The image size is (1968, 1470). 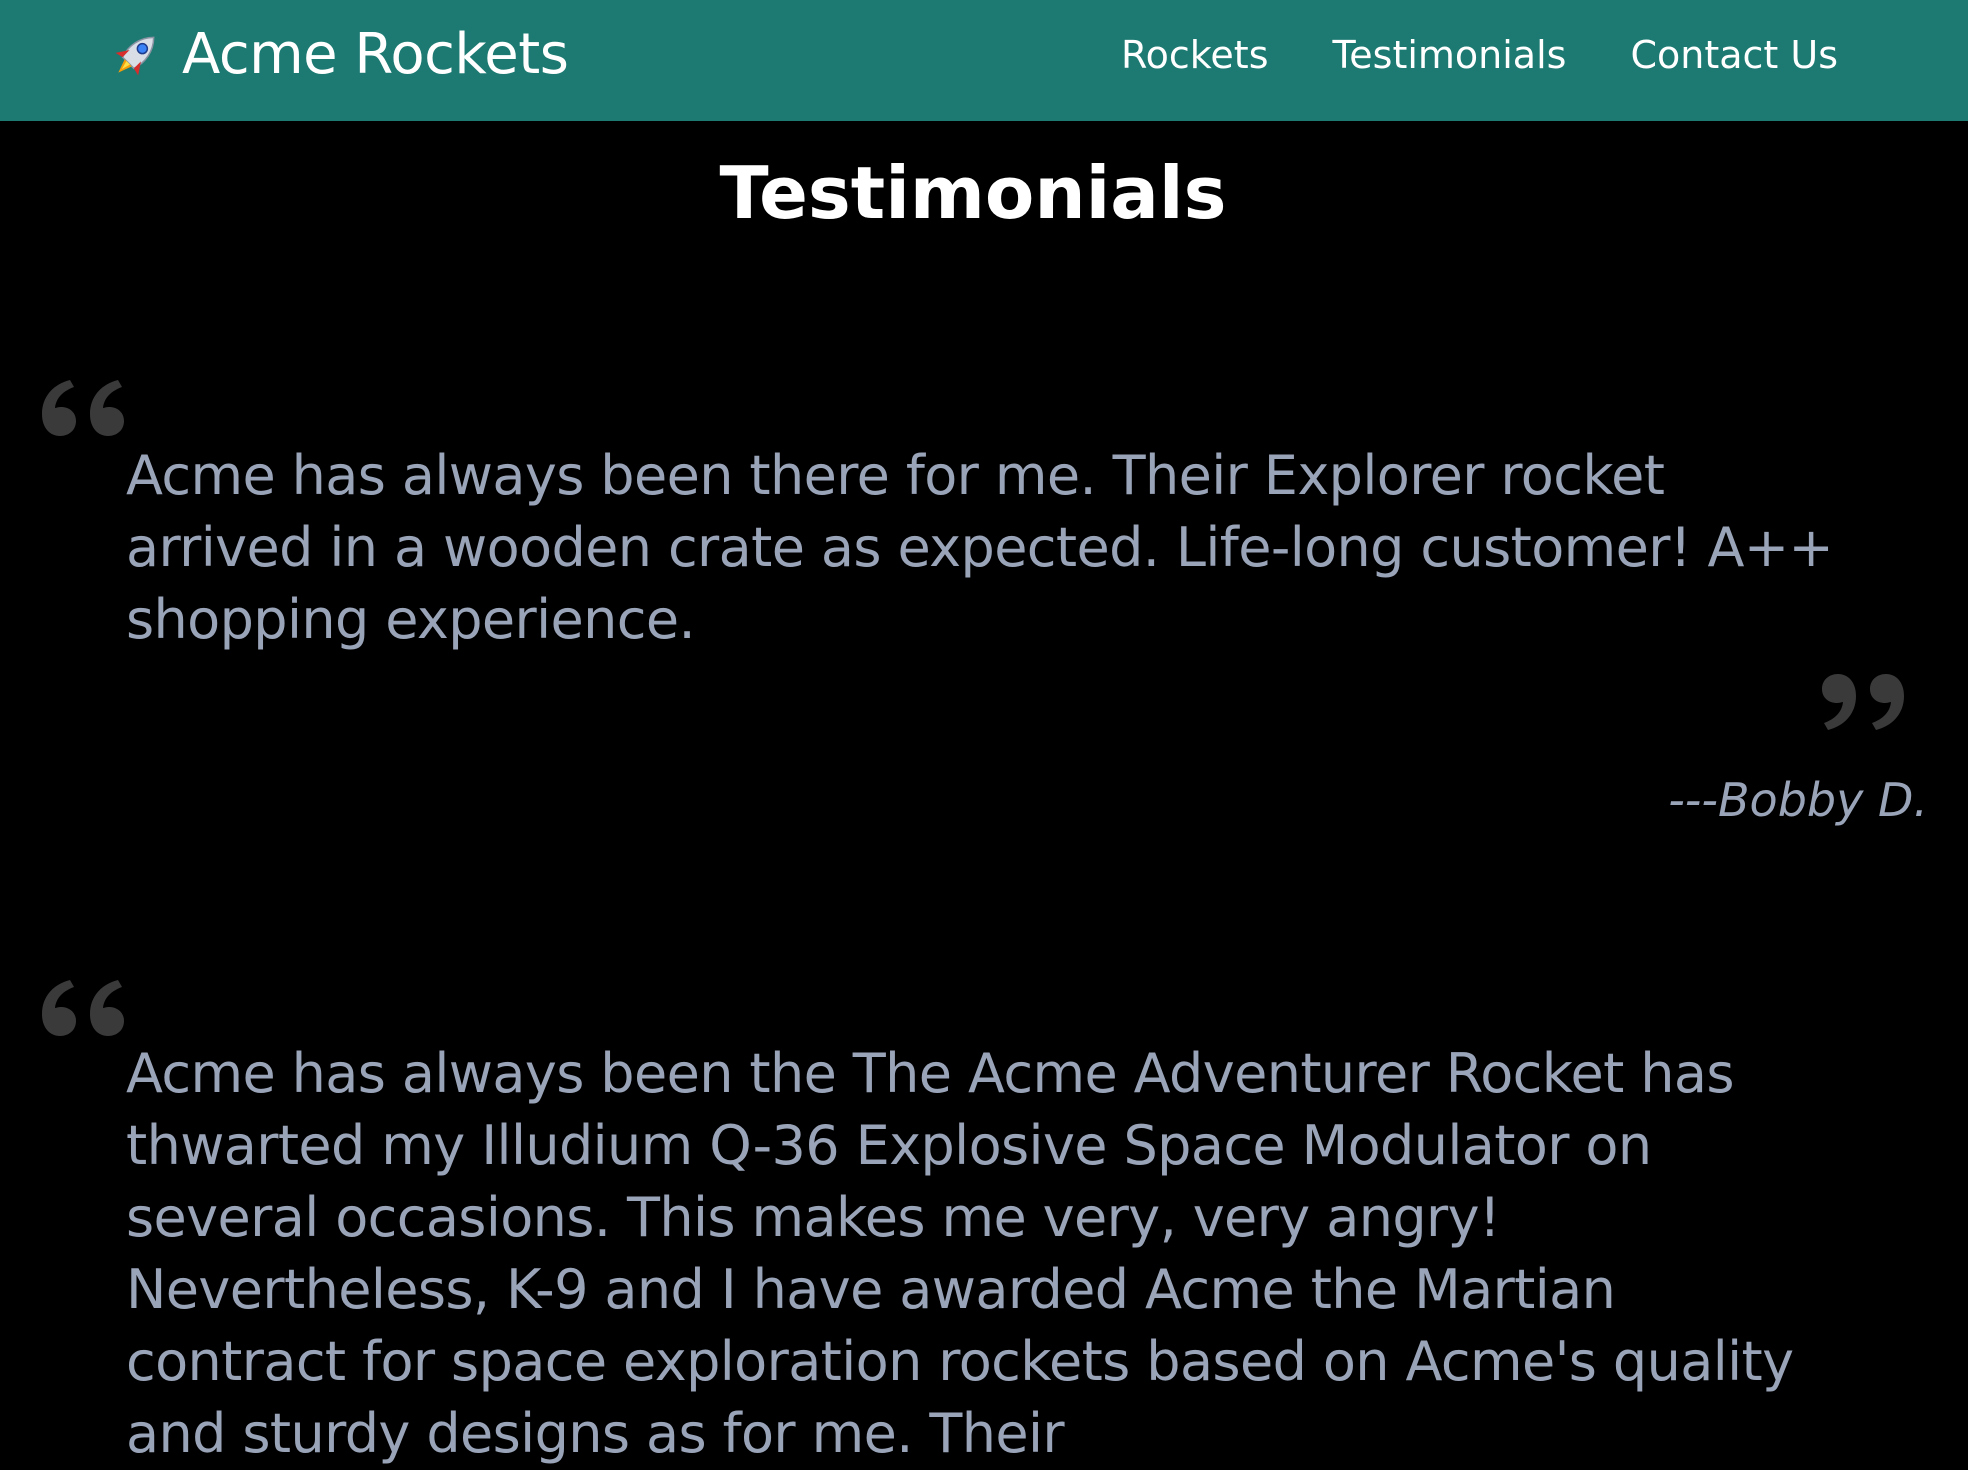 What do you see at coordinates (1798, 800) in the screenshot?
I see `testimonial-author: ---Bobby D.` at bounding box center [1798, 800].